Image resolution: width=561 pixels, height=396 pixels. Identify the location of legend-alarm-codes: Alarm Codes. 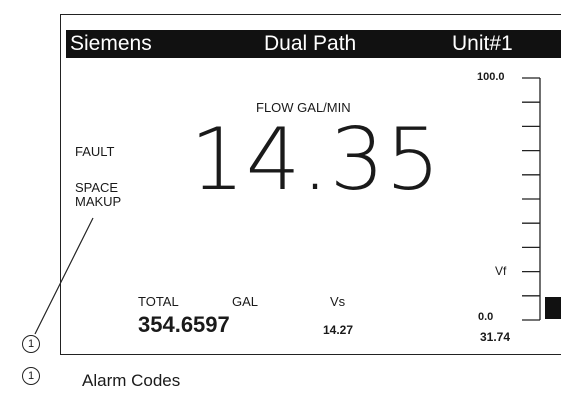
(131, 380).